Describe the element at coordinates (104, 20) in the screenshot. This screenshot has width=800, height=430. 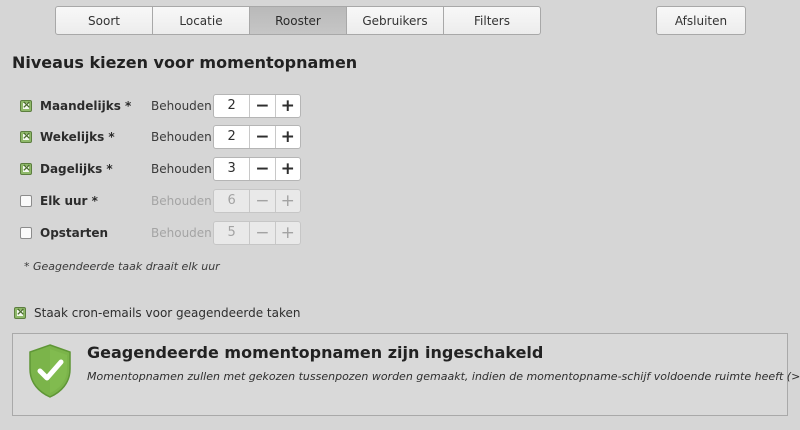
I see `tab-type: Soort` at that location.